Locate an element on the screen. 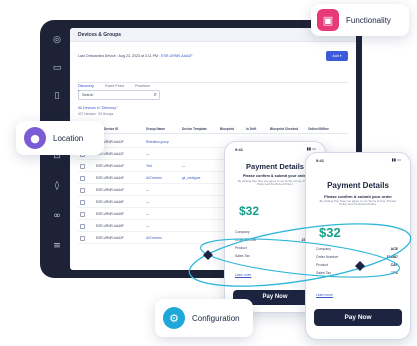 The width and height of the screenshot is (417, 346). location-chip: ● Location is located at coordinates (60, 138).